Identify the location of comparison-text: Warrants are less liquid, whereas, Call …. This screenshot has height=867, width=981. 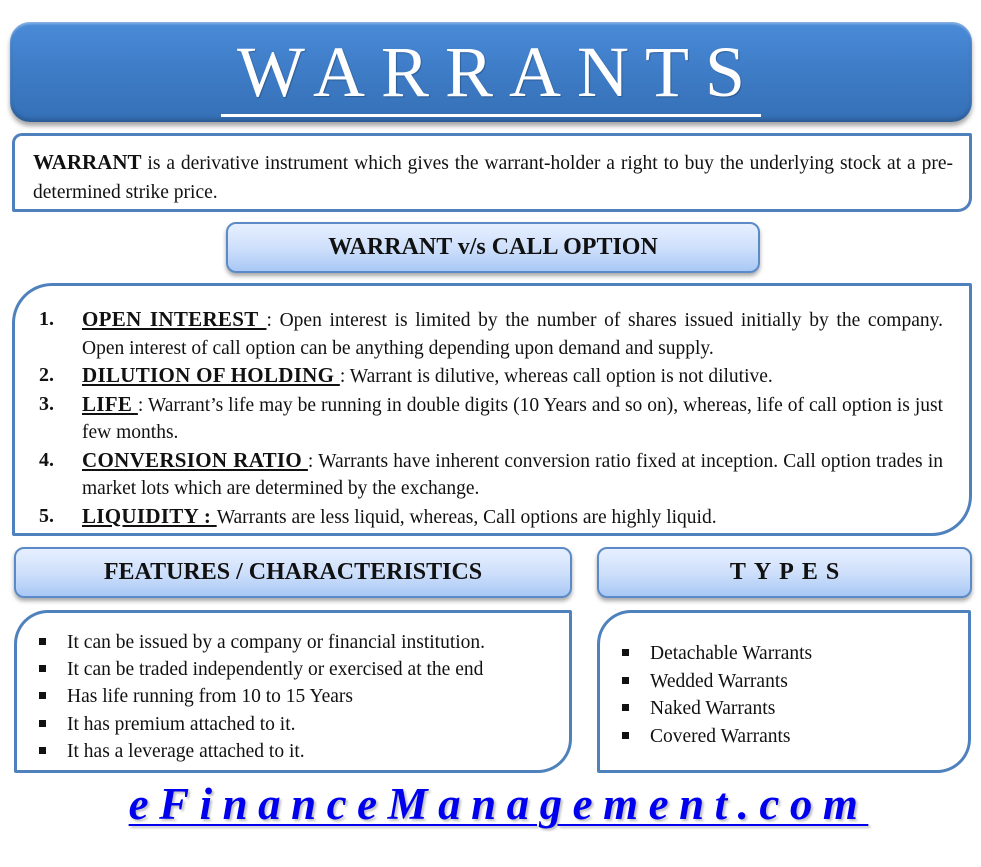
(466, 517).